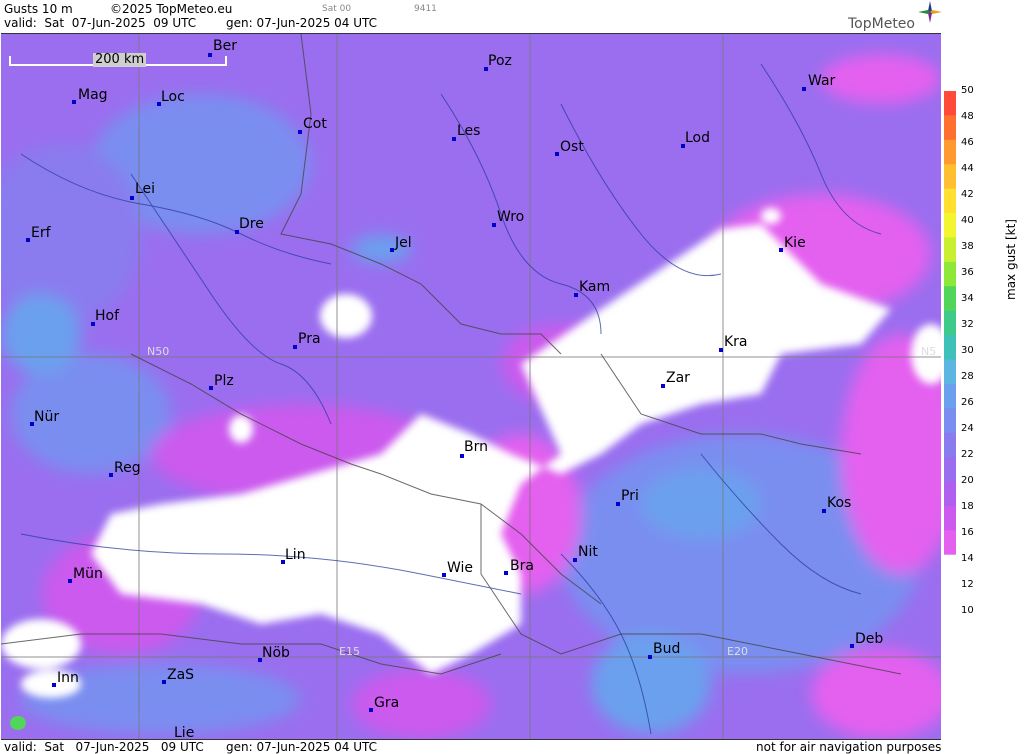  I want to click on city-label-zas: ZaS, so click(180, 675).